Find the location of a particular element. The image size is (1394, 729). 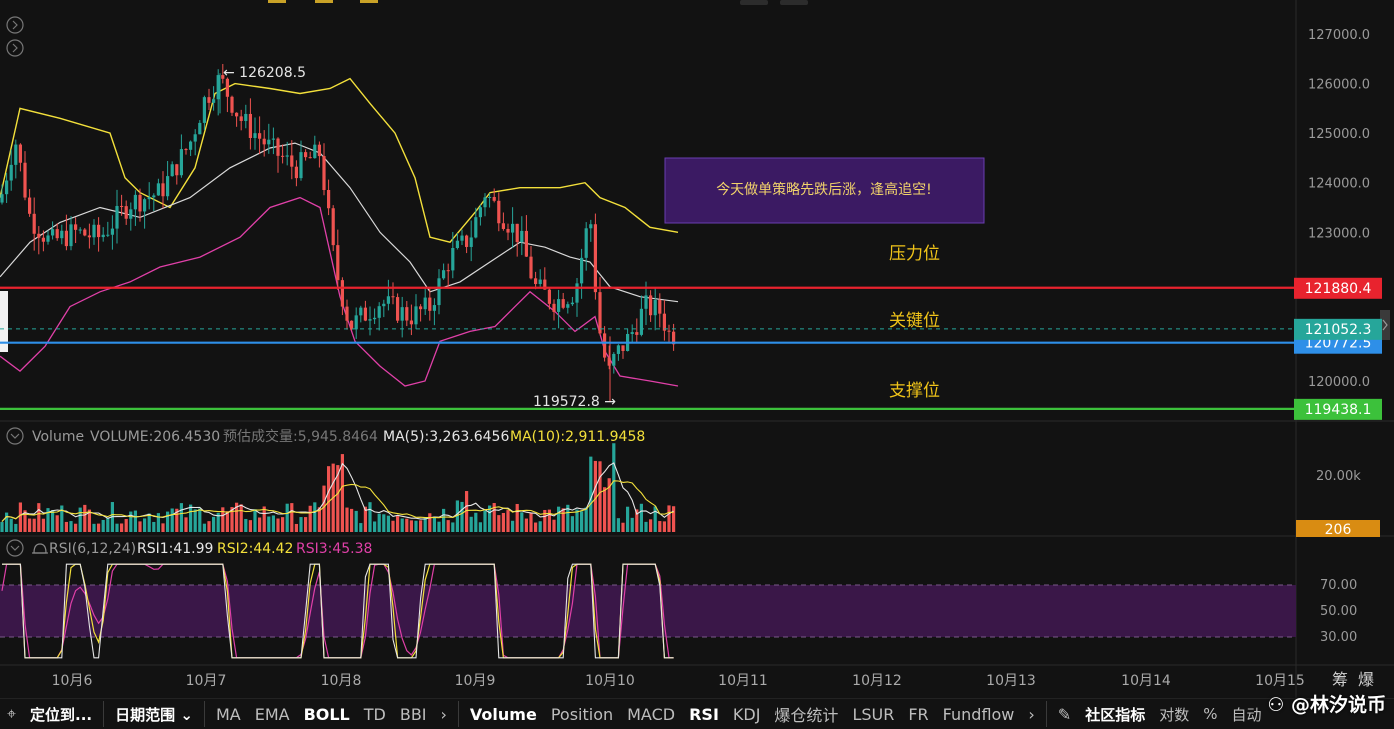

indicator-bbi: BBI is located at coordinates (413, 714).